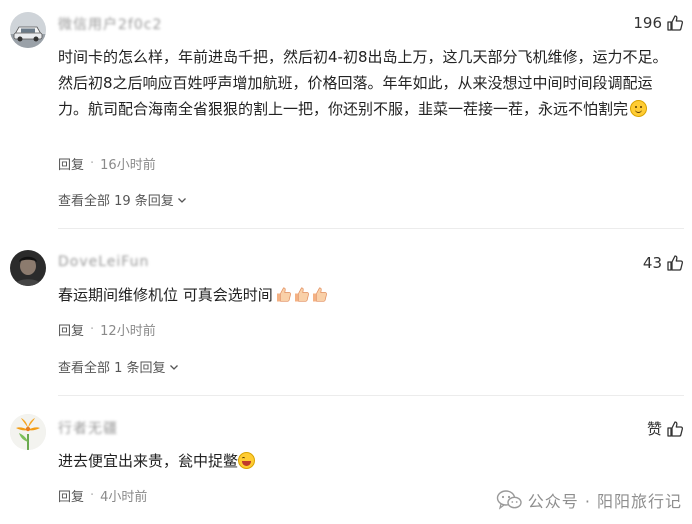 This screenshot has width=692, height=524. I want to click on like-count: 43, so click(652, 263).